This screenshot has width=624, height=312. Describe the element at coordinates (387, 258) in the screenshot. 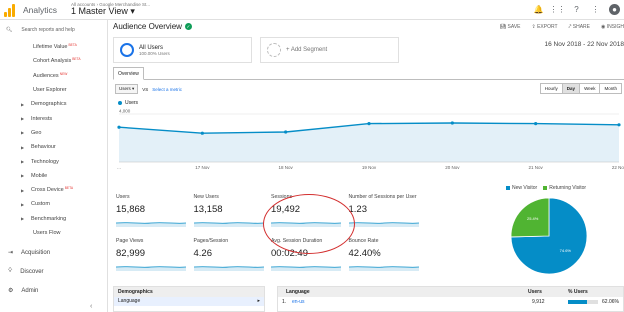

I see `metric-bounce-rate: Bounce Rate 42.40%` at that location.